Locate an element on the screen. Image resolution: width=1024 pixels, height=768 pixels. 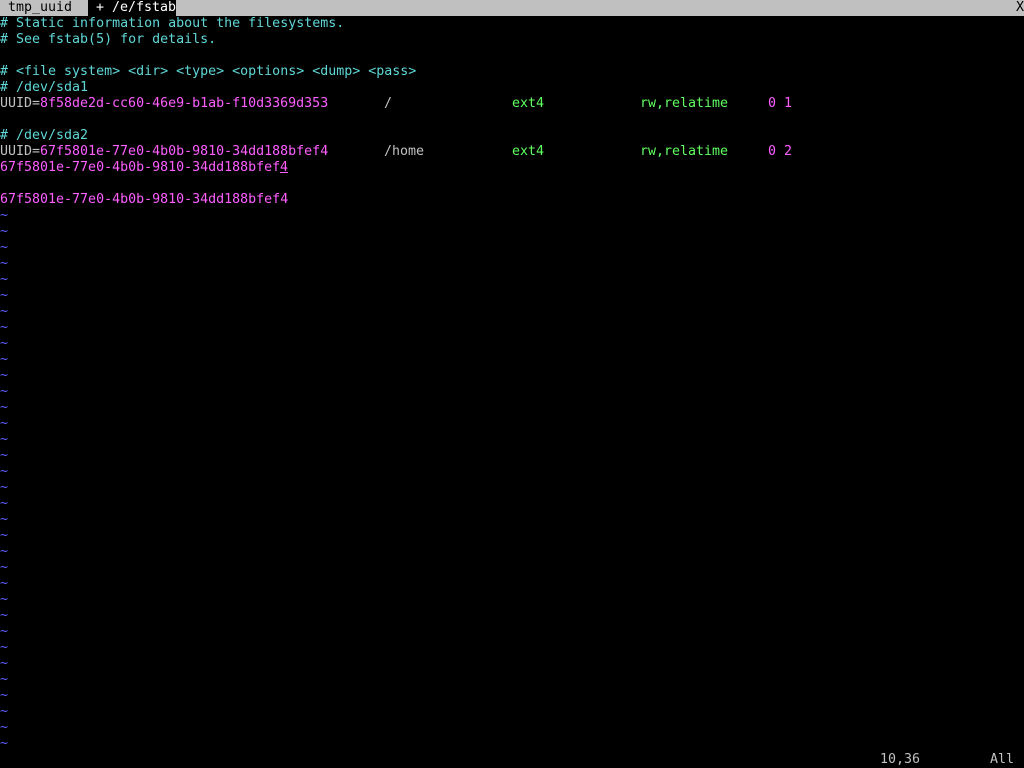
uuid-value: 67f5801e-77e0-4b0b-9810-34dd188bfef4 is located at coordinates (184, 151).